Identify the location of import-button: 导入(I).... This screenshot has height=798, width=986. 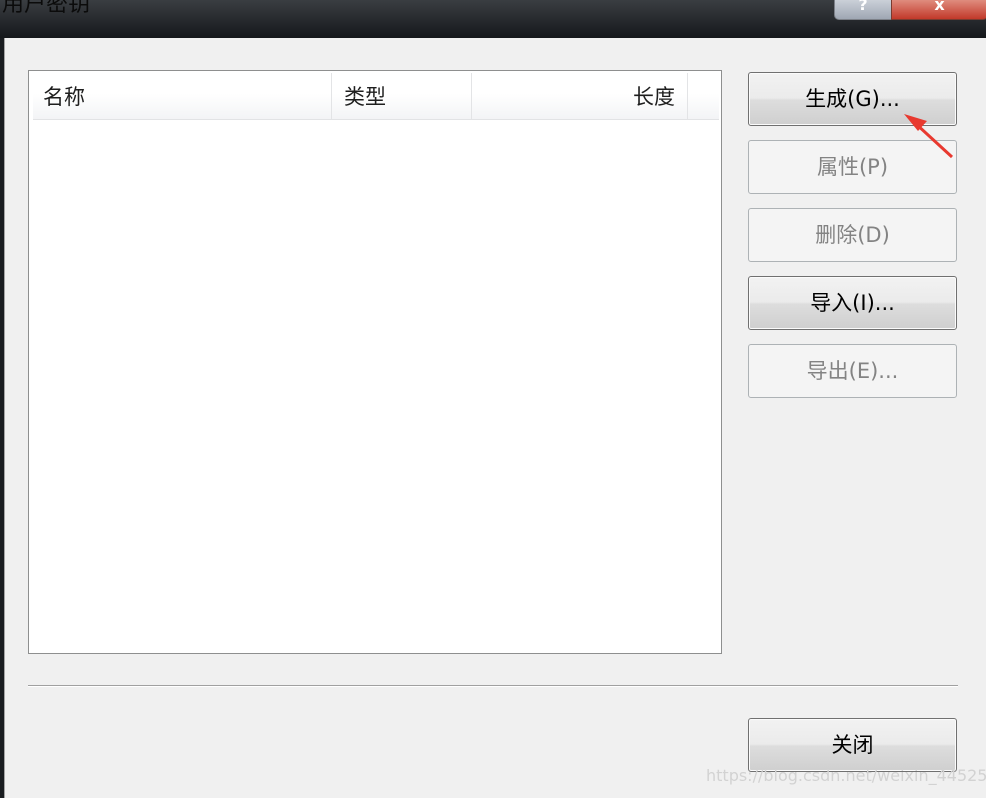
(852, 303).